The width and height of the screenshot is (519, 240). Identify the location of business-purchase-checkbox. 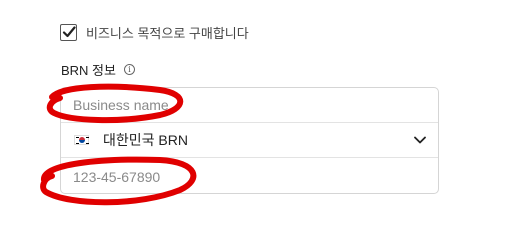
(68, 32).